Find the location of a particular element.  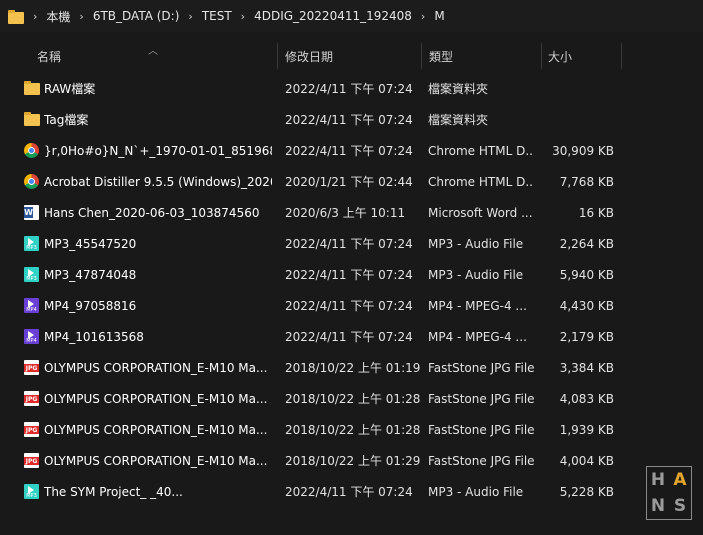

breadcrumb-item-4ddig: 4DDIG_20220411_192408 is located at coordinates (333, 16).